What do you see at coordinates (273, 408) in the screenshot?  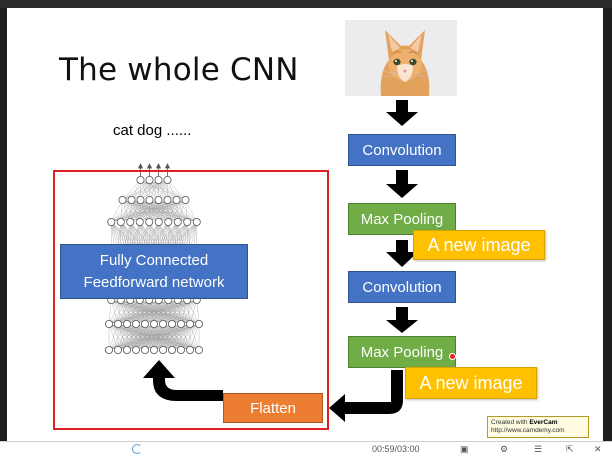 I see `flatten-step: Flatten` at bounding box center [273, 408].